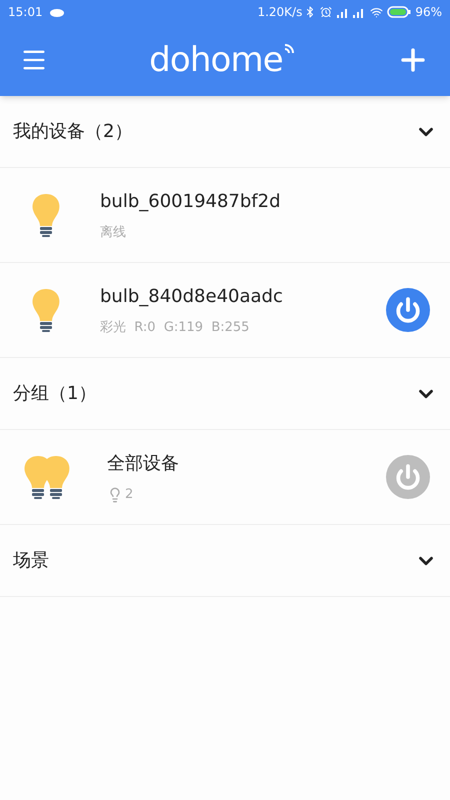  What do you see at coordinates (216, 60) in the screenshot?
I see `app-logo: dohome` at bounding box center [216, 60].